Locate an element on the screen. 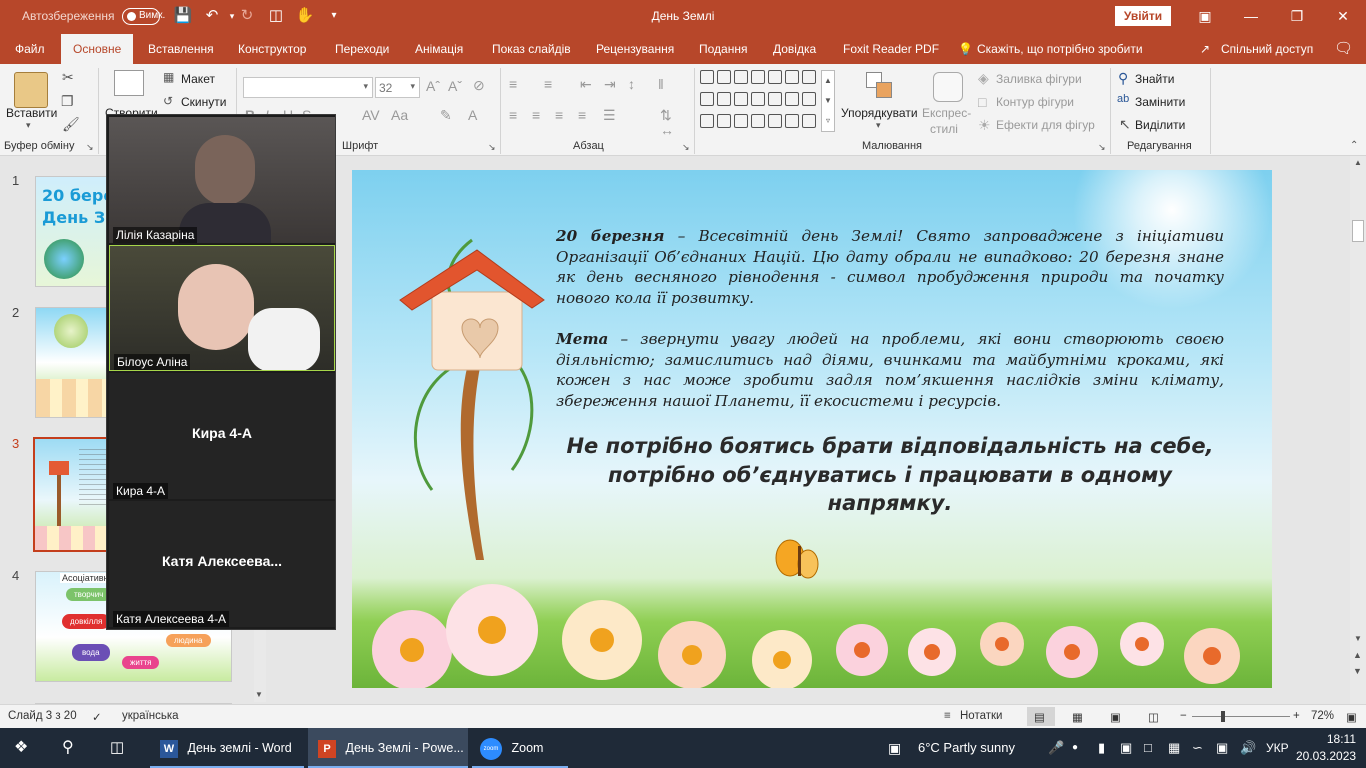 Image resolution: width=1366 pixels, height=768 pixels. notes-button: Нотатки is located at coordinates (981, 716).